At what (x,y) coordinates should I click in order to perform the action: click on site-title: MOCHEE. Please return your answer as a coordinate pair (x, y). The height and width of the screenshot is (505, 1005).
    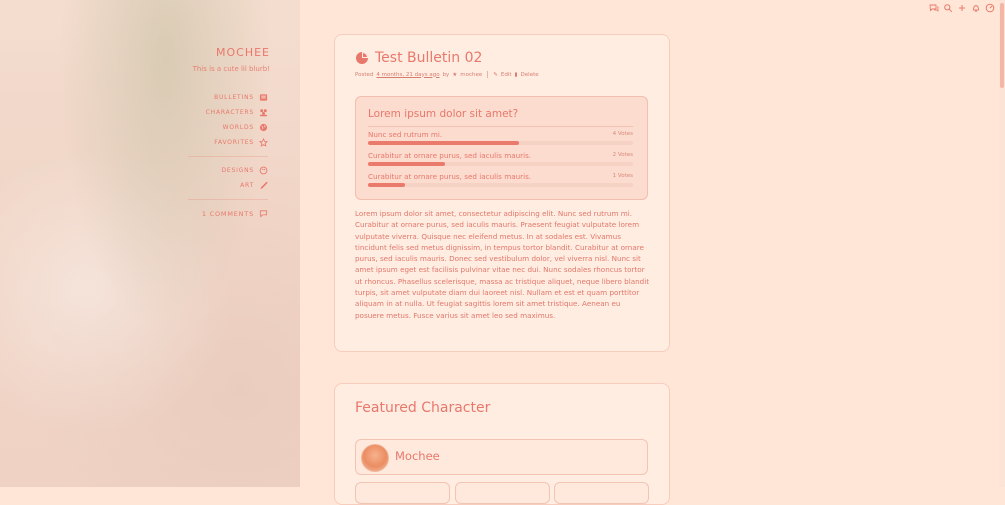
    Looking at the image, I should click on (243, 52).